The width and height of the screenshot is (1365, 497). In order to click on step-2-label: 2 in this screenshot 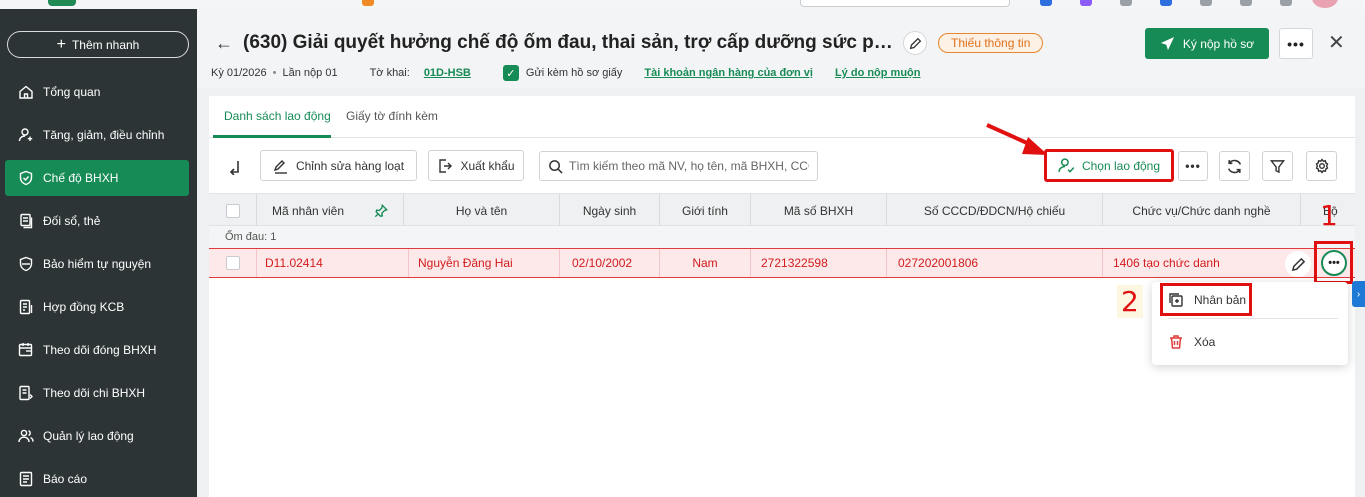, I will do `click(1130, 301)`.